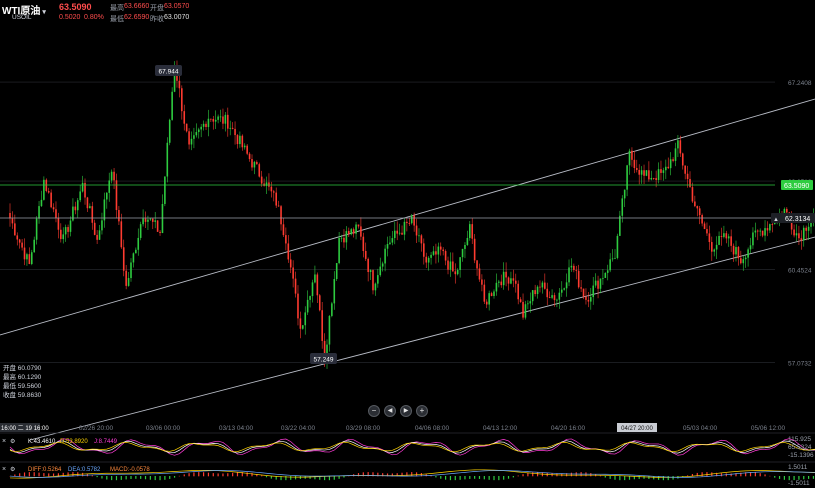 This screenshot has height=488, width=815. What do you see at coordinates (177, 17) in the screenshot?
I see `prev-close-value: 63.0070` at bounding box center [177, 17].